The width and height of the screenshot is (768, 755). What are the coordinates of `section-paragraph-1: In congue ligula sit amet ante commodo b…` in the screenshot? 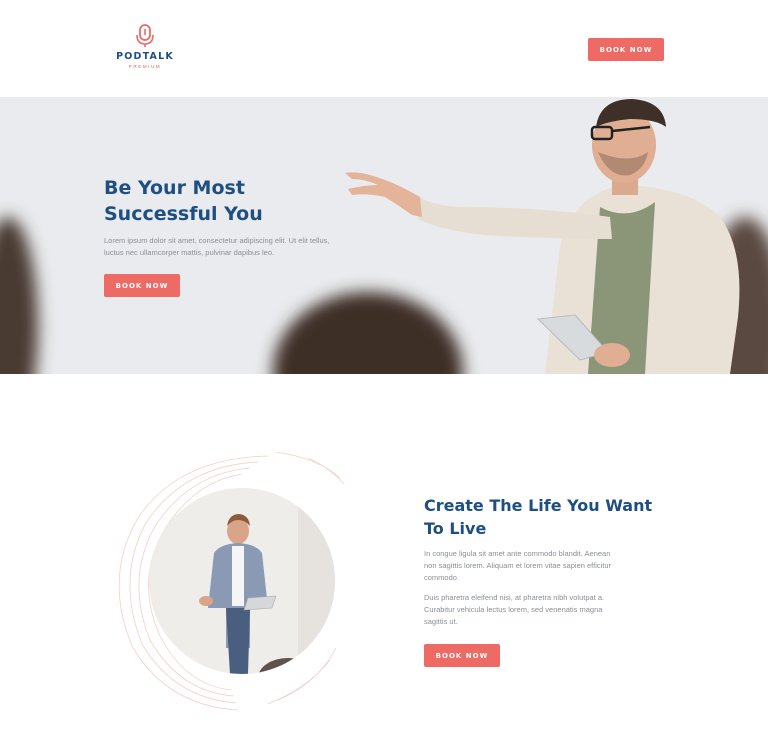 It's located at (518, 565).